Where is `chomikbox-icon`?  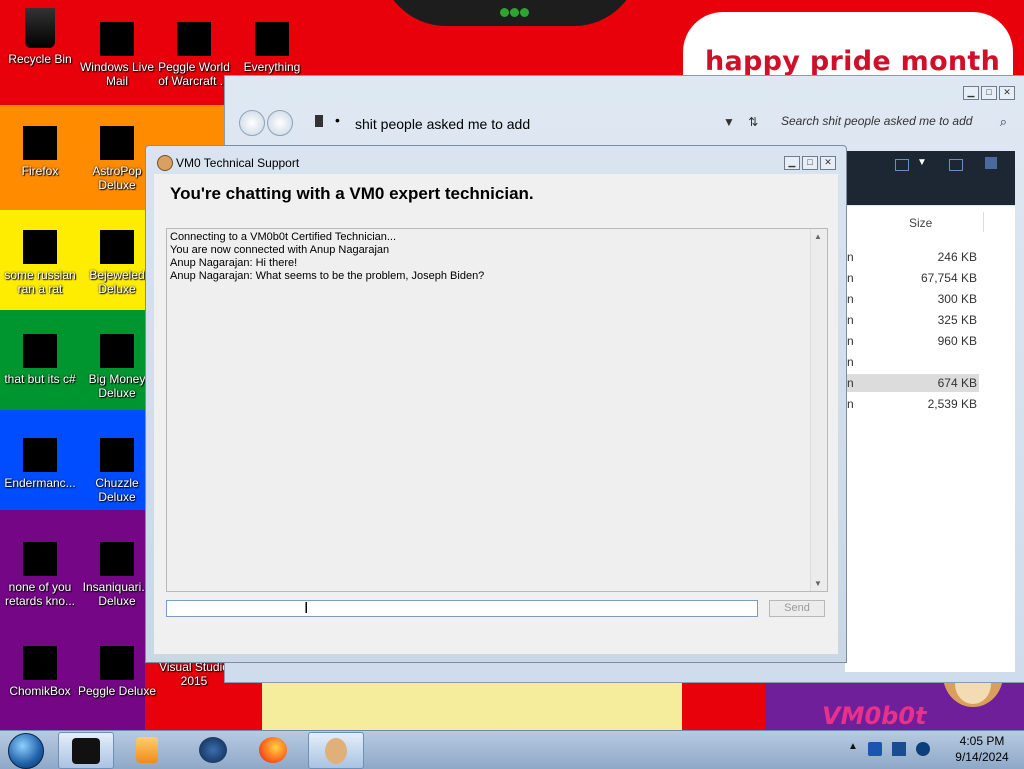
chomikbox-icon is located at coordinates (40, 663).